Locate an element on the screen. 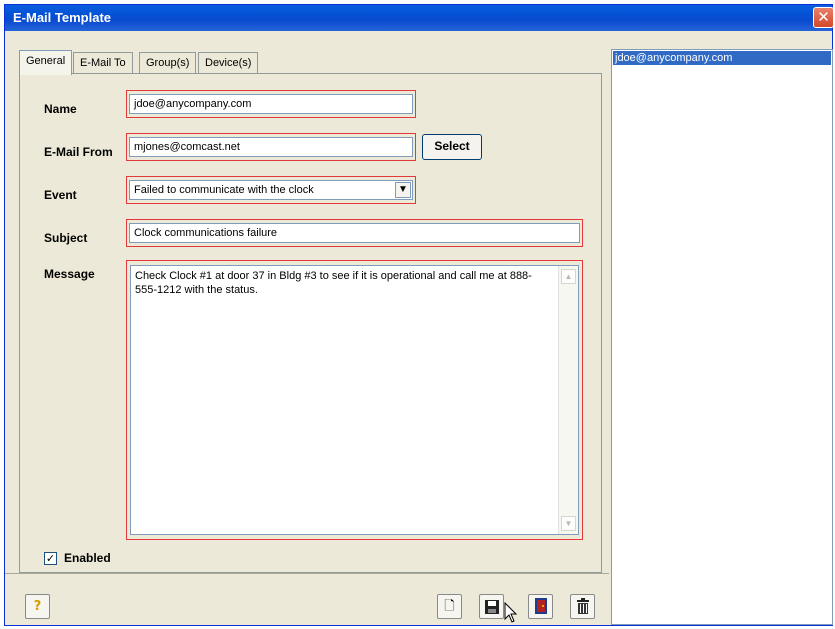 This screenshot has width=835, height=629. email-from-highlight: mjones@comcast.net is located at coordinates (271, 147).